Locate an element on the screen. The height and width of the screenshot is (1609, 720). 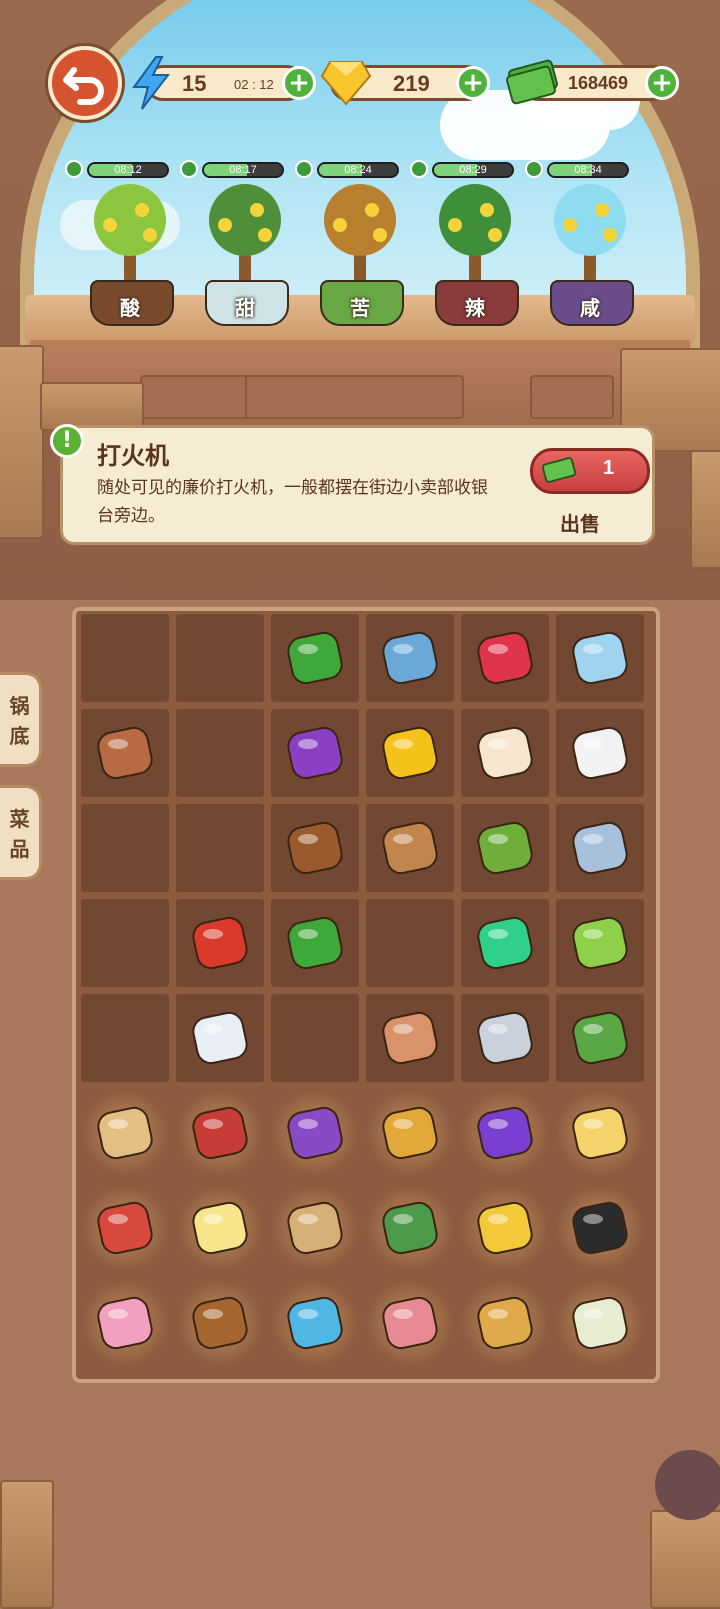
red-wallet-icon is located at coordinates (125, 1228).